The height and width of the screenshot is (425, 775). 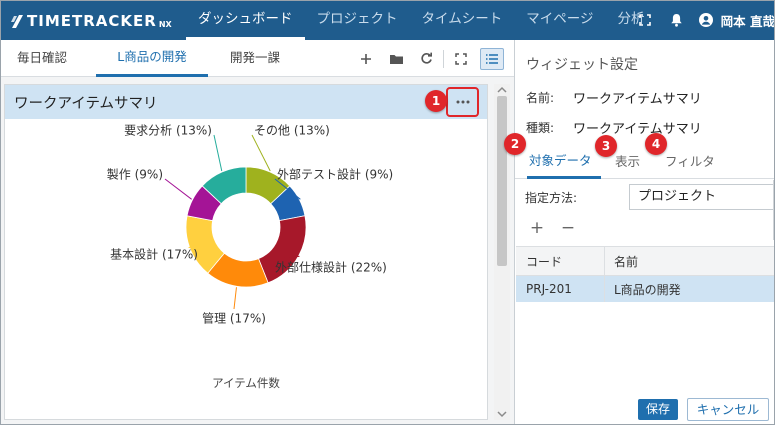 What do you see at coordinates (366, 58) in the screenshot?
I see `plus-icon` at bounding box center [366, 58].